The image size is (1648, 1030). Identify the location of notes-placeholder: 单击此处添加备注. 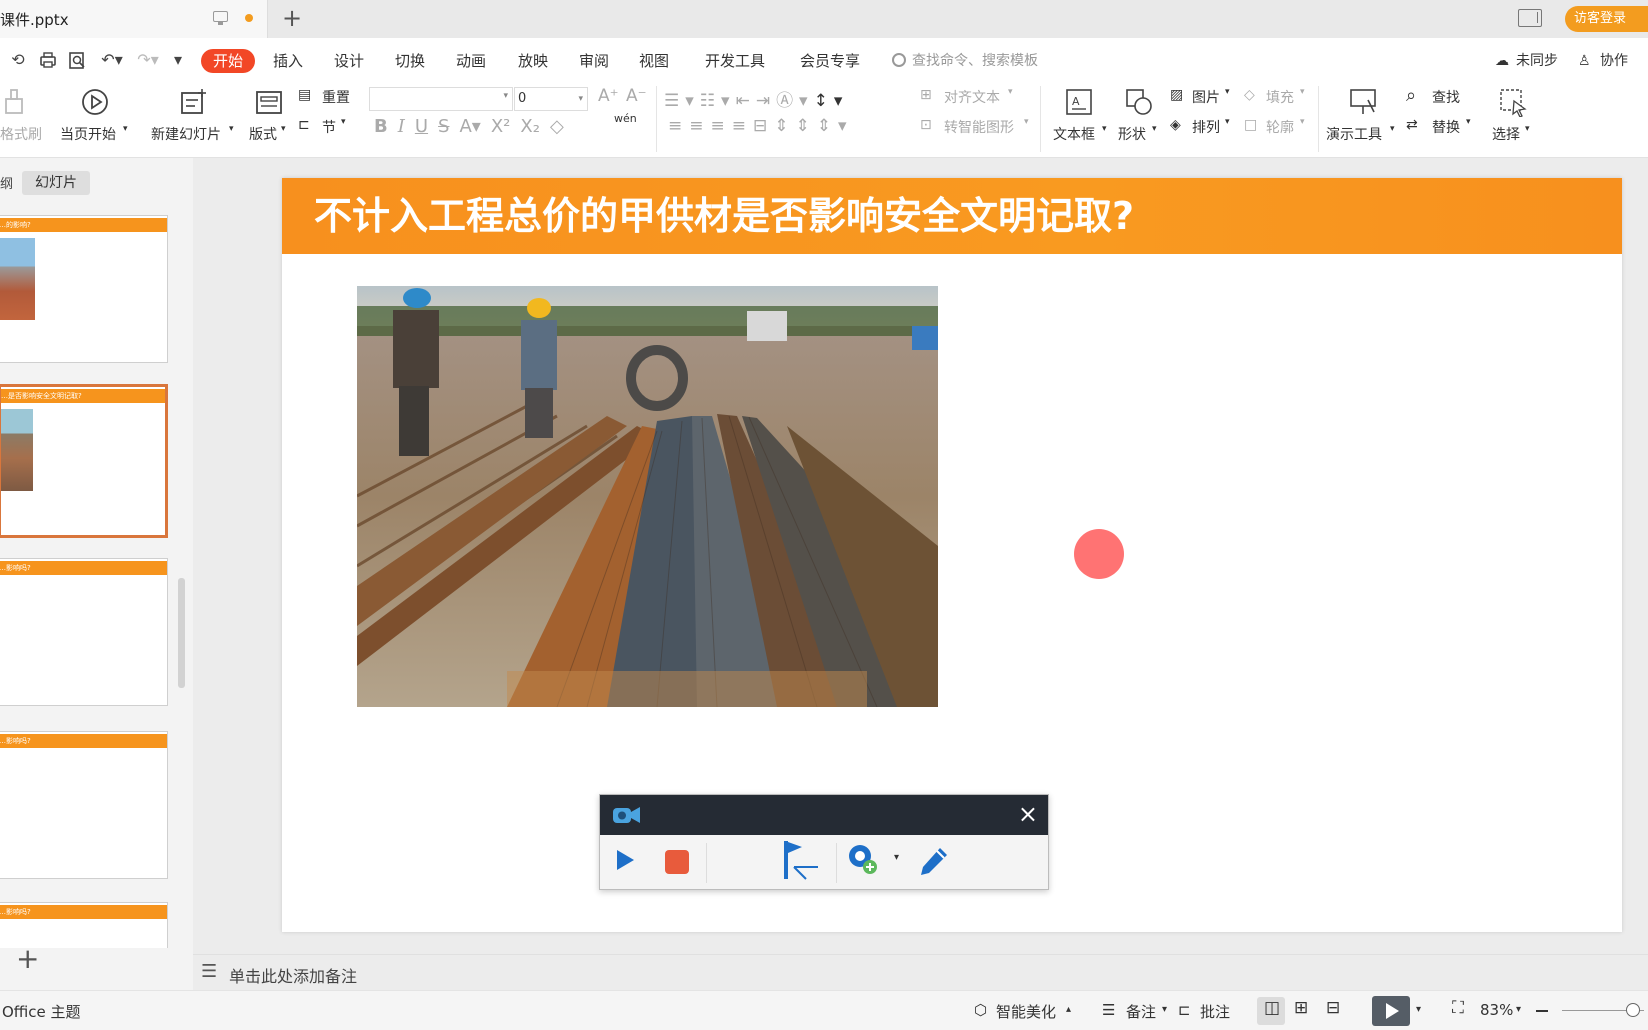
(293, 975).